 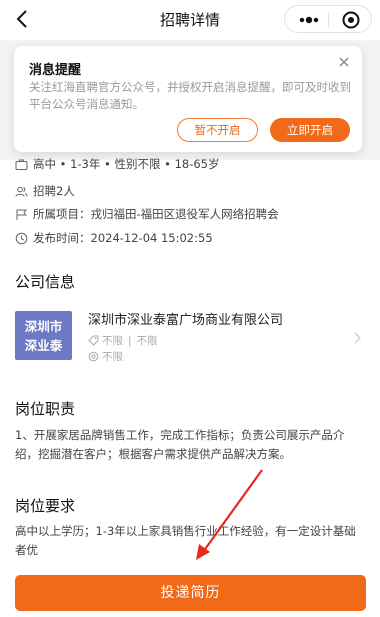 What do you see at coordinates (21, 238) in the screenshot?
I see `clock-icon` at bounding box center [21, 238].